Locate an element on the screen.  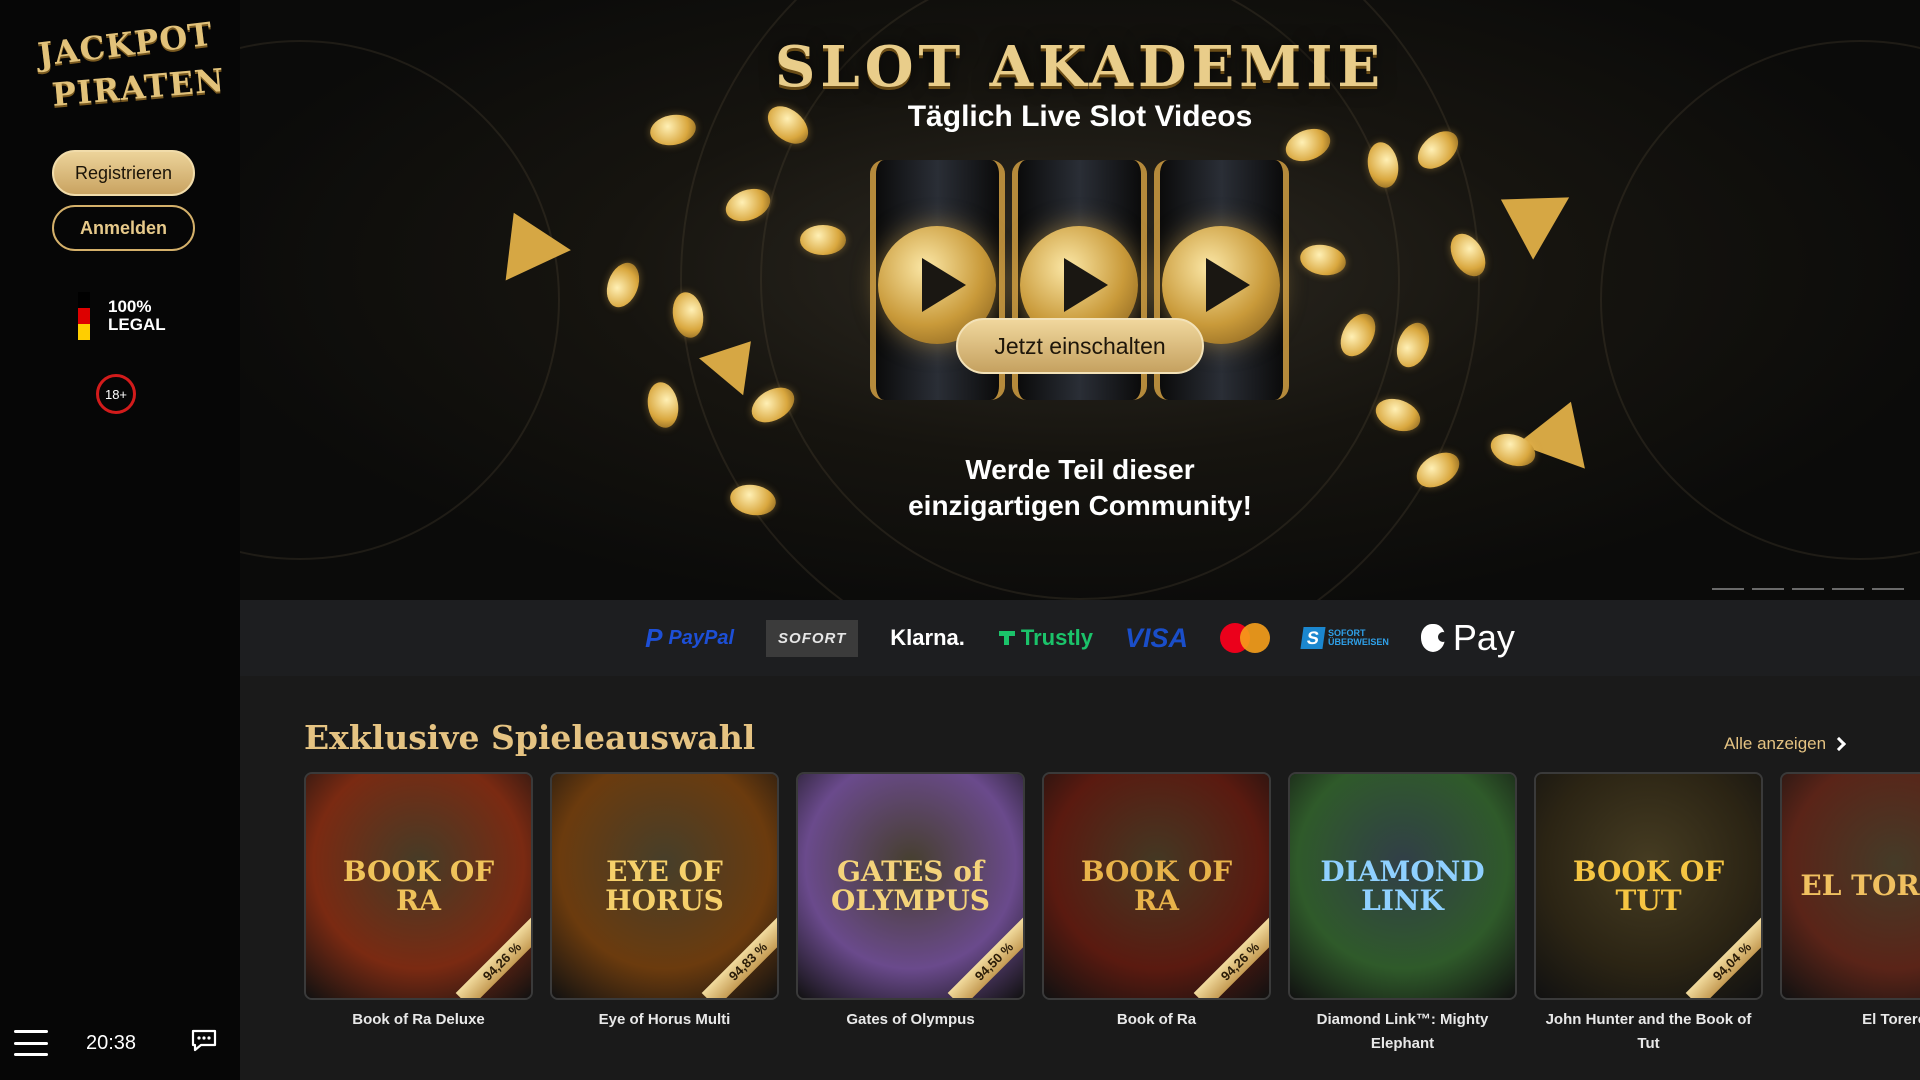
chat-icon is located at coordinates (204, 1041).